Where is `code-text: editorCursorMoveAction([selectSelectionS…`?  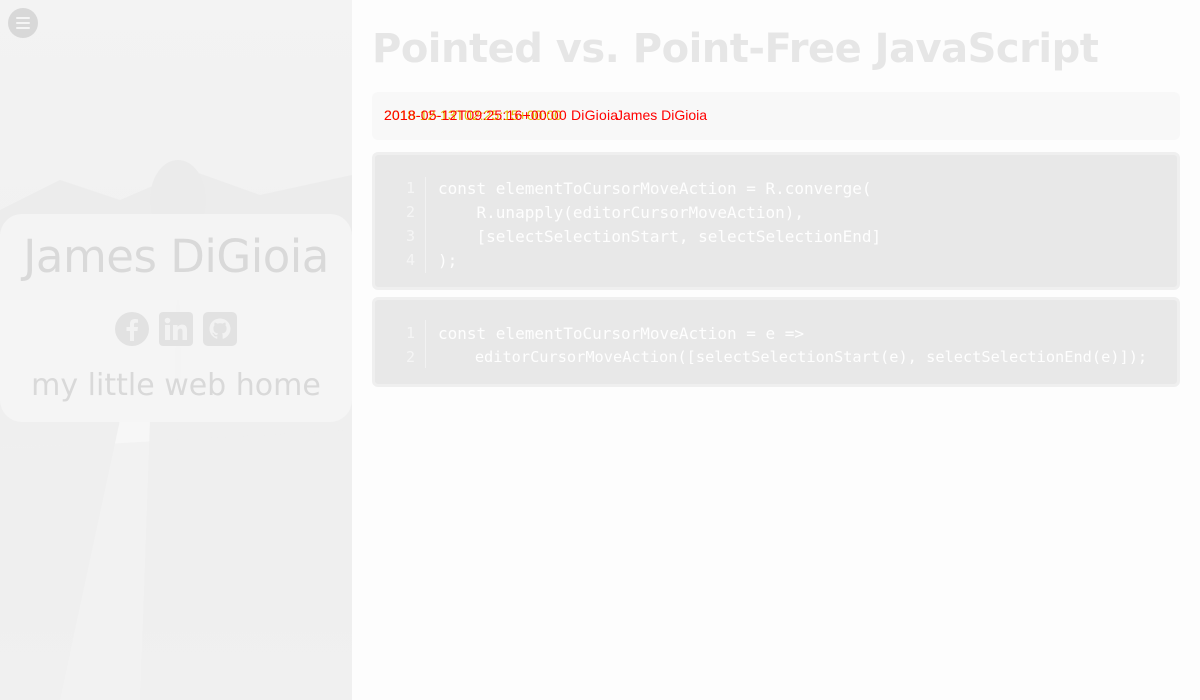
code-text: editorCursorMoveAction([selectSelectionS… is located at coordinates (793, 357).